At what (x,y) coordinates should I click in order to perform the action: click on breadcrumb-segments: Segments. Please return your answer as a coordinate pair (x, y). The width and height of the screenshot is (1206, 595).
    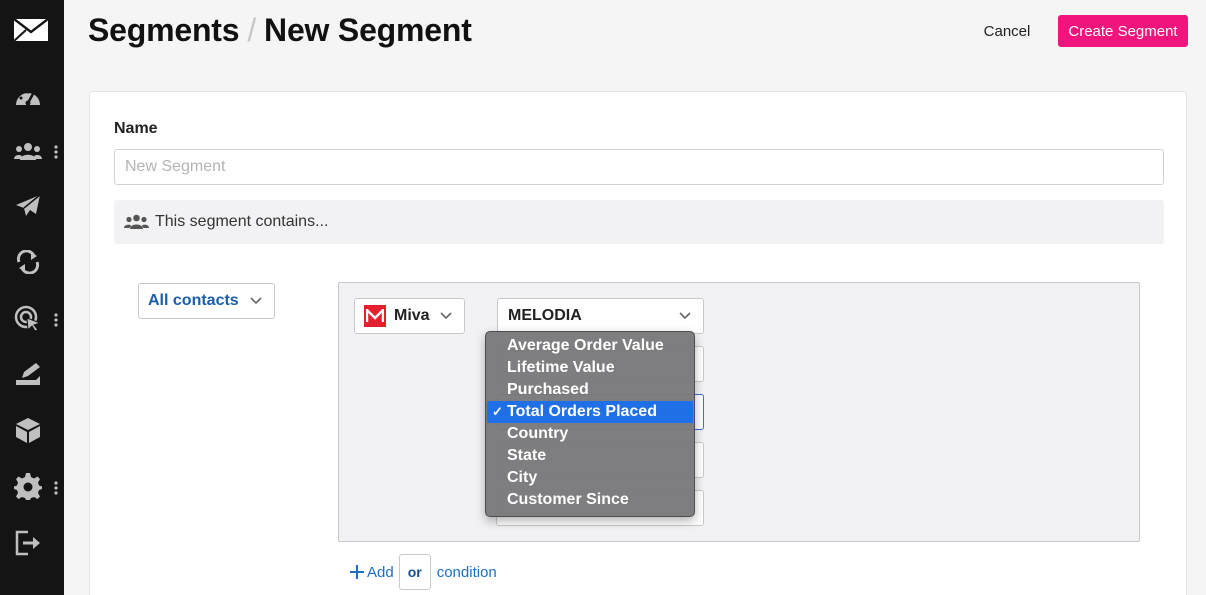
    Looking at the image, I should click on (164, 30).